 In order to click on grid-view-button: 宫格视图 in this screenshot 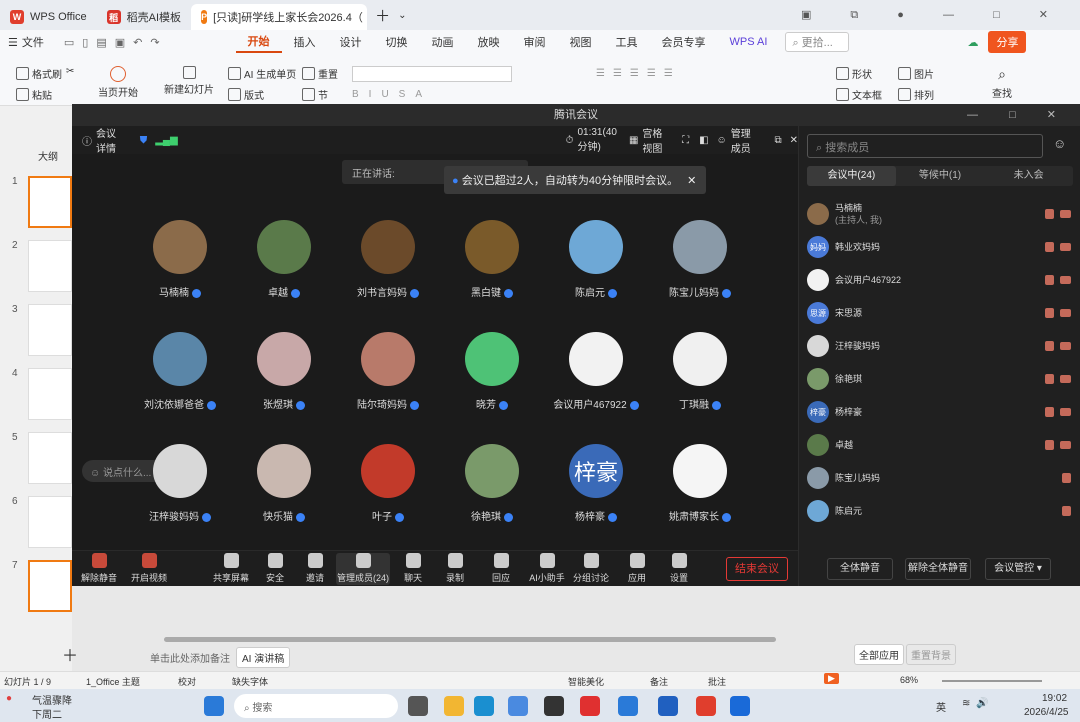, I will do `click(653, 140)`.